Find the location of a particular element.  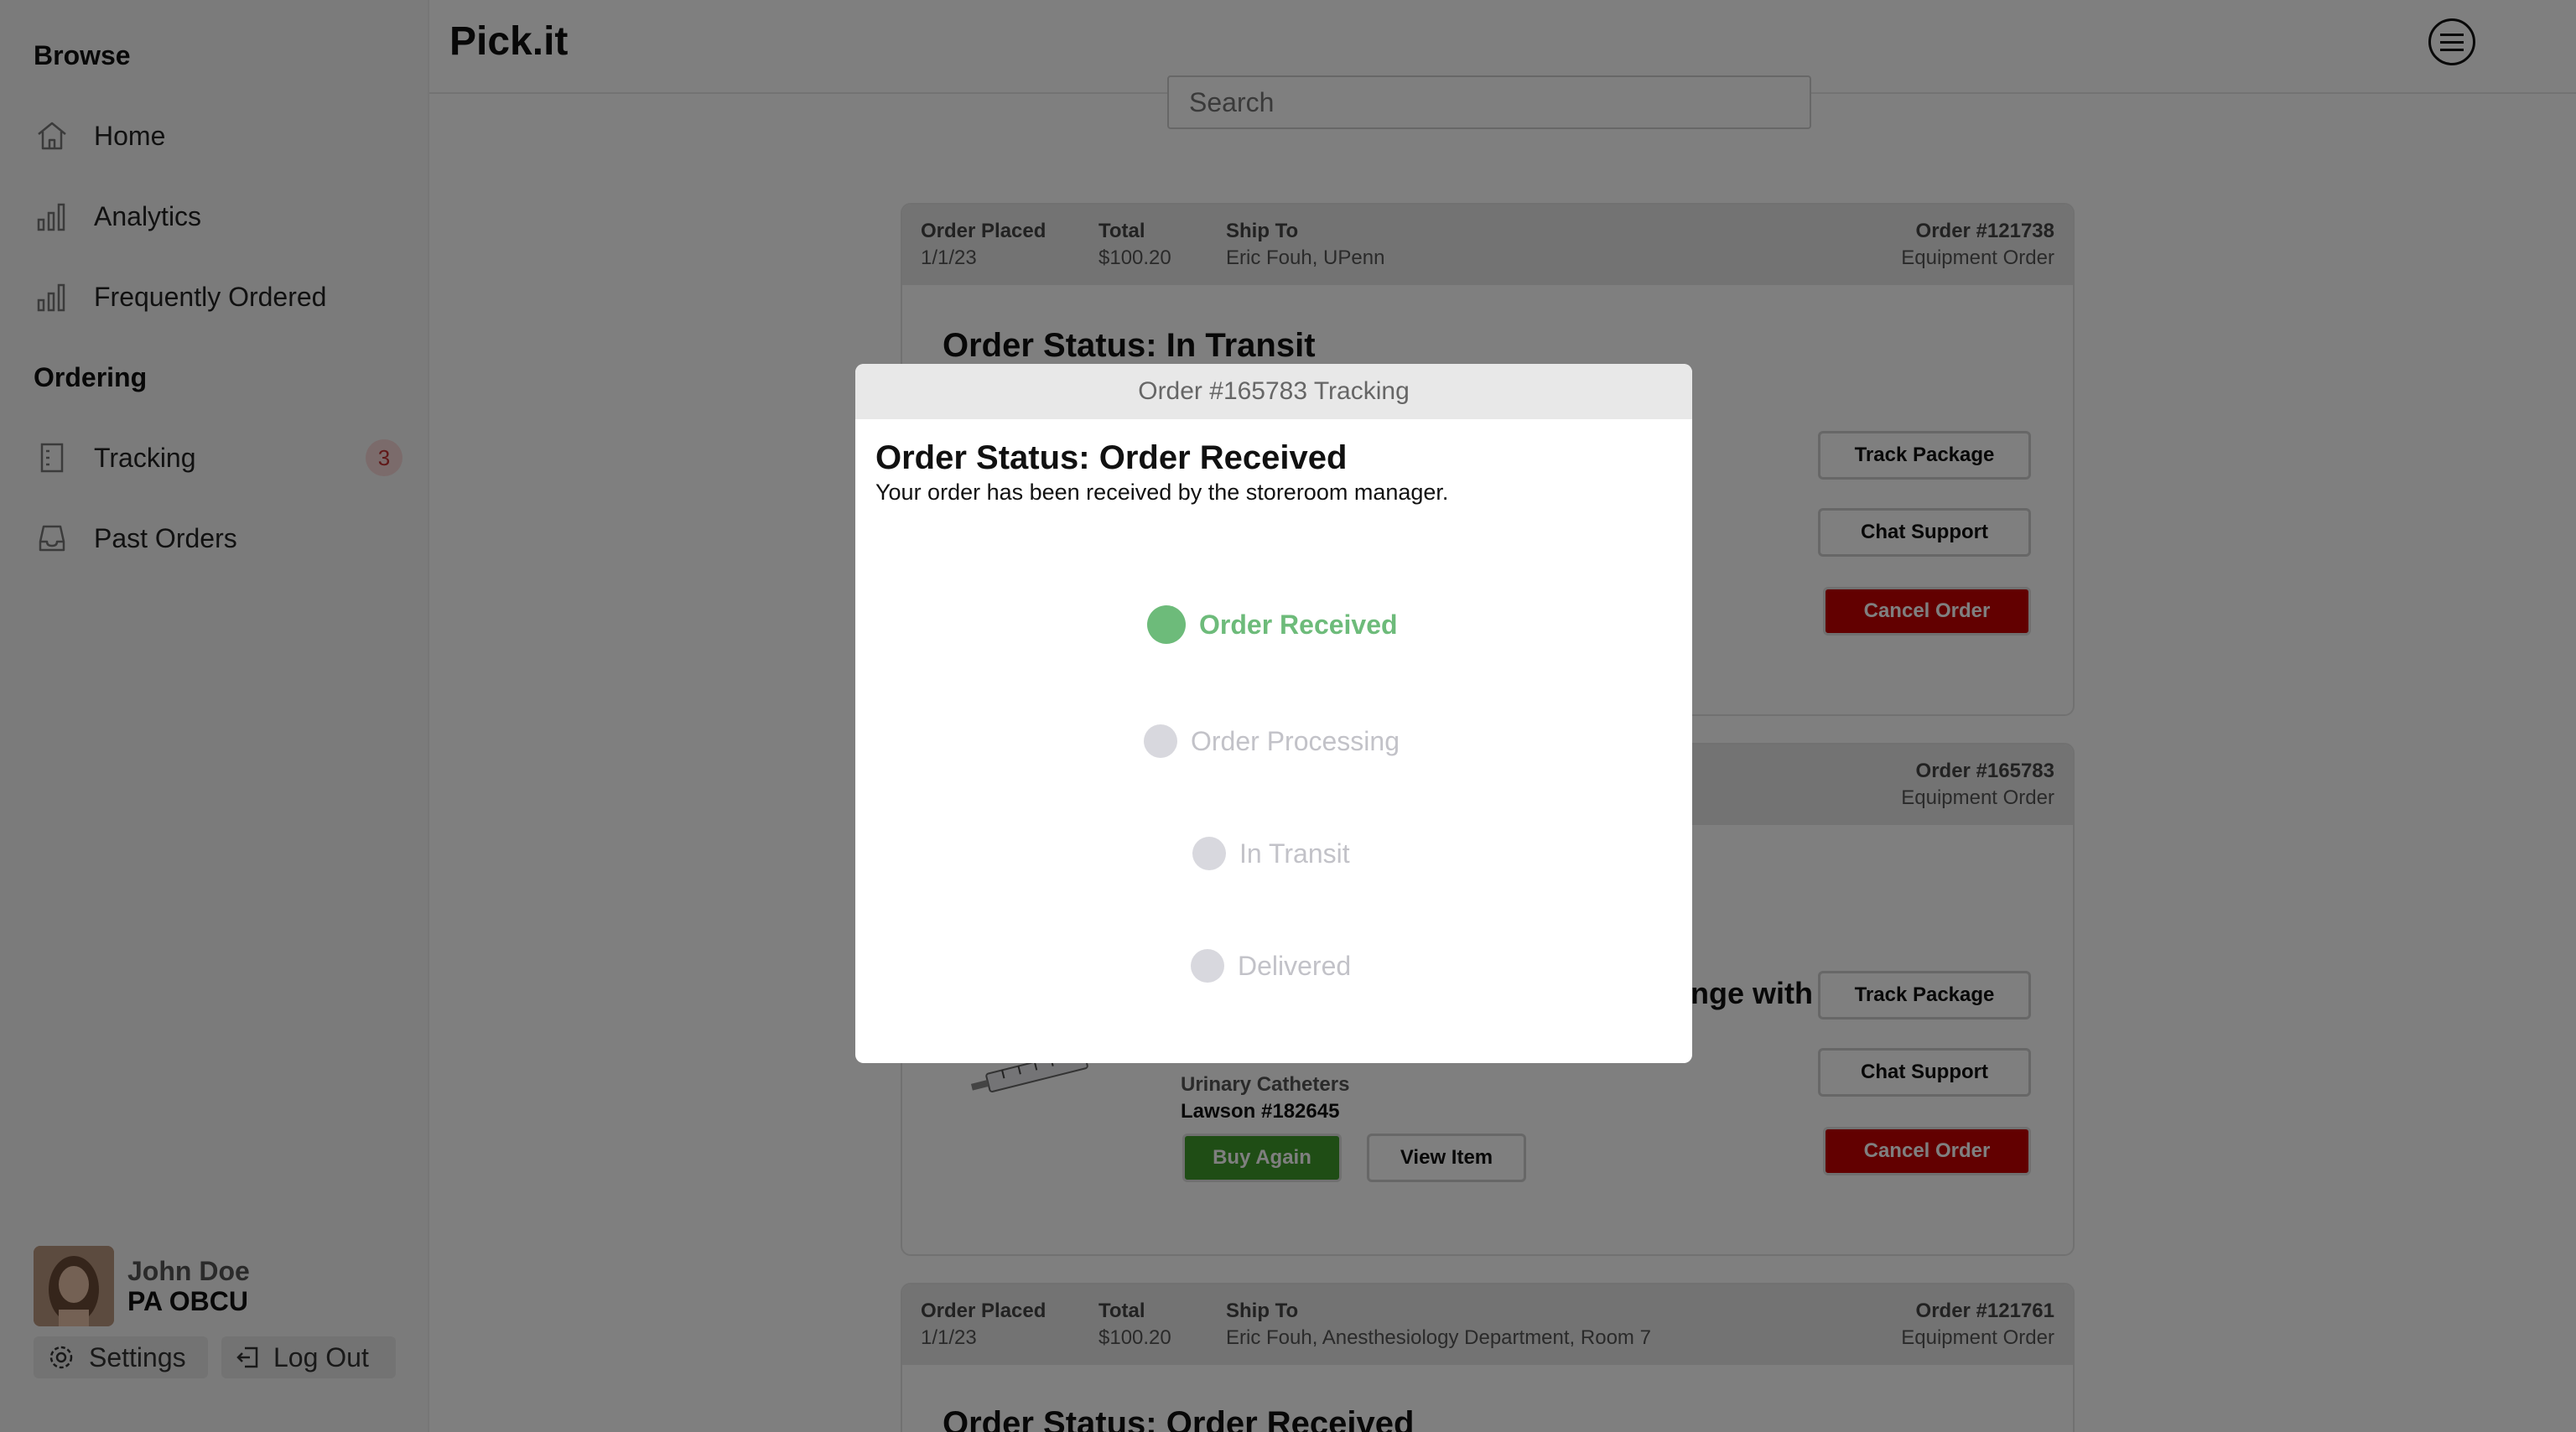

step-delivered: Delivered is located at coordinates (1271, 966).